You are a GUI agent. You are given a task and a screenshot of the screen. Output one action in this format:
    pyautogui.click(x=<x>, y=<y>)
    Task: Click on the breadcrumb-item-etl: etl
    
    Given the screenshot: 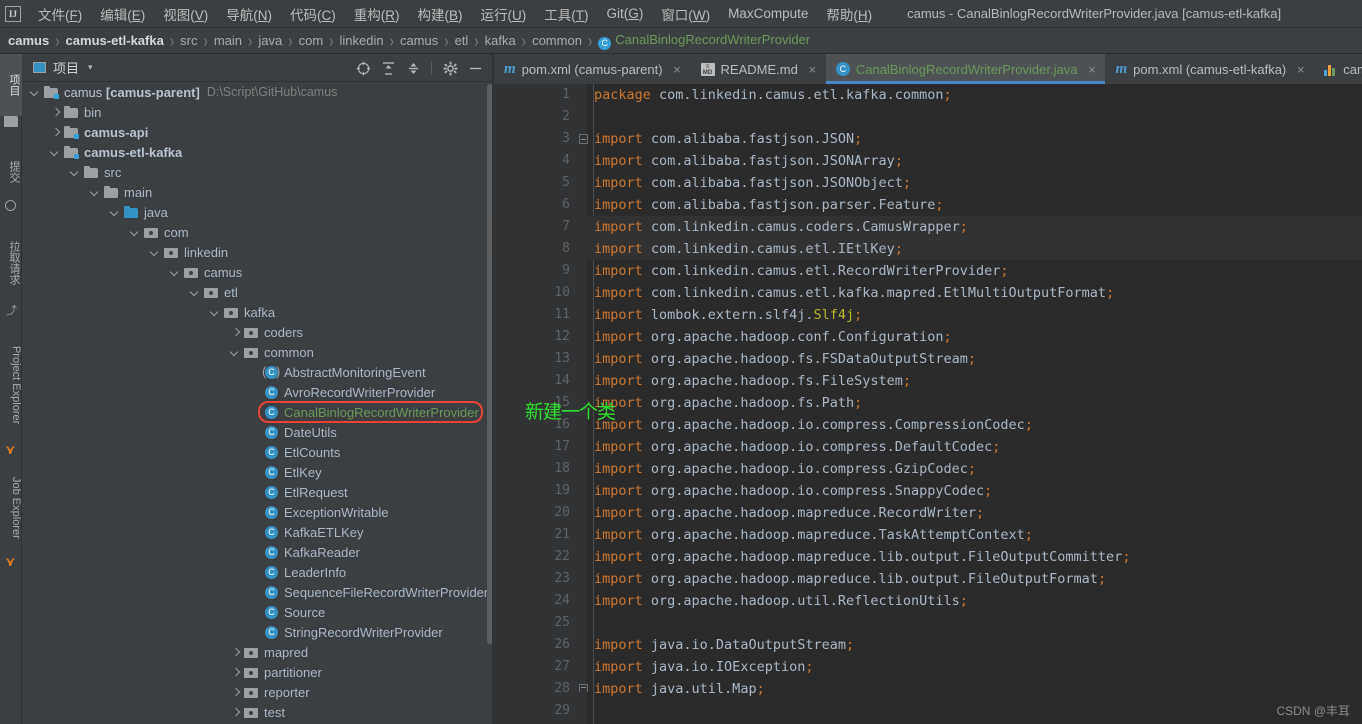 What is the action you would take?
    pyautogui.click(x=462, y=40)
    